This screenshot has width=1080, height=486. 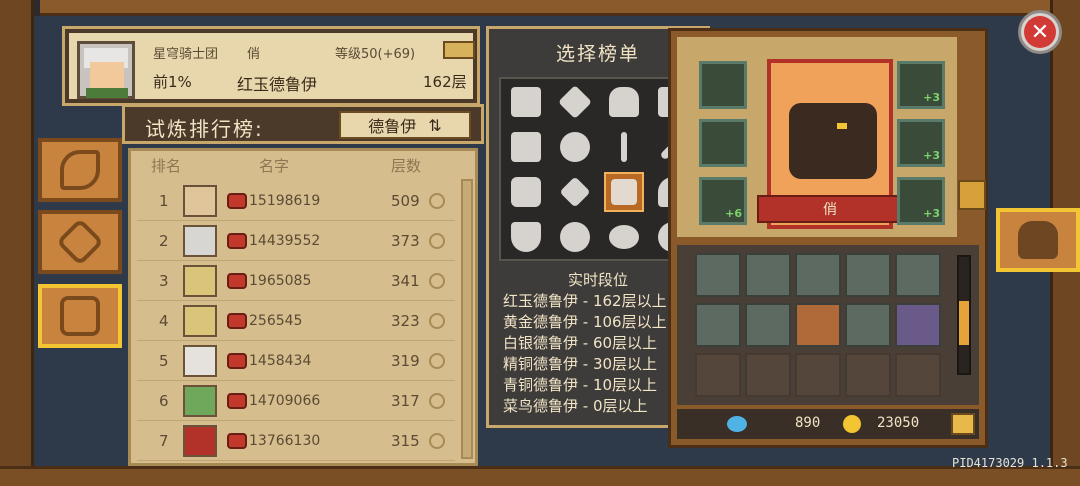 I want to click on player-id-version: PID4173029 1.1.3, so click(x=1010, y=463).